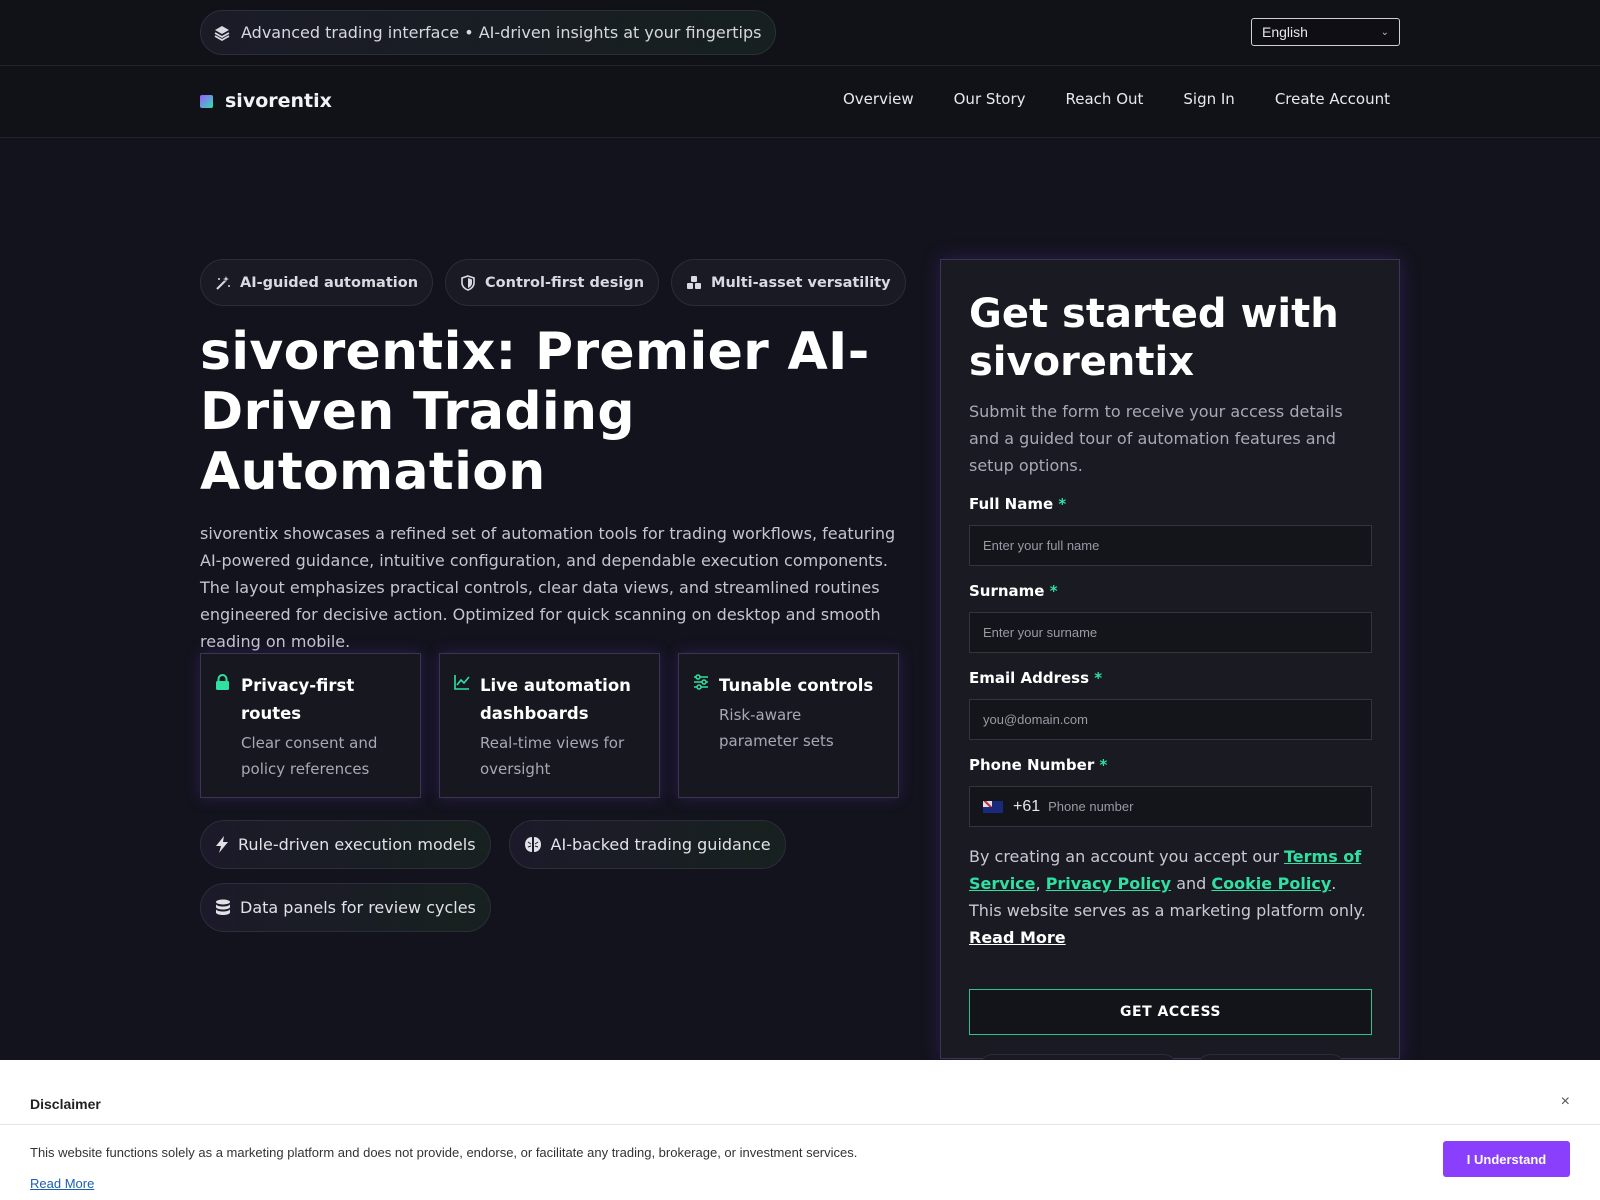  Describe the element at coordinates (222, 682) in the screenshot. I see `lock-icon` at that location.